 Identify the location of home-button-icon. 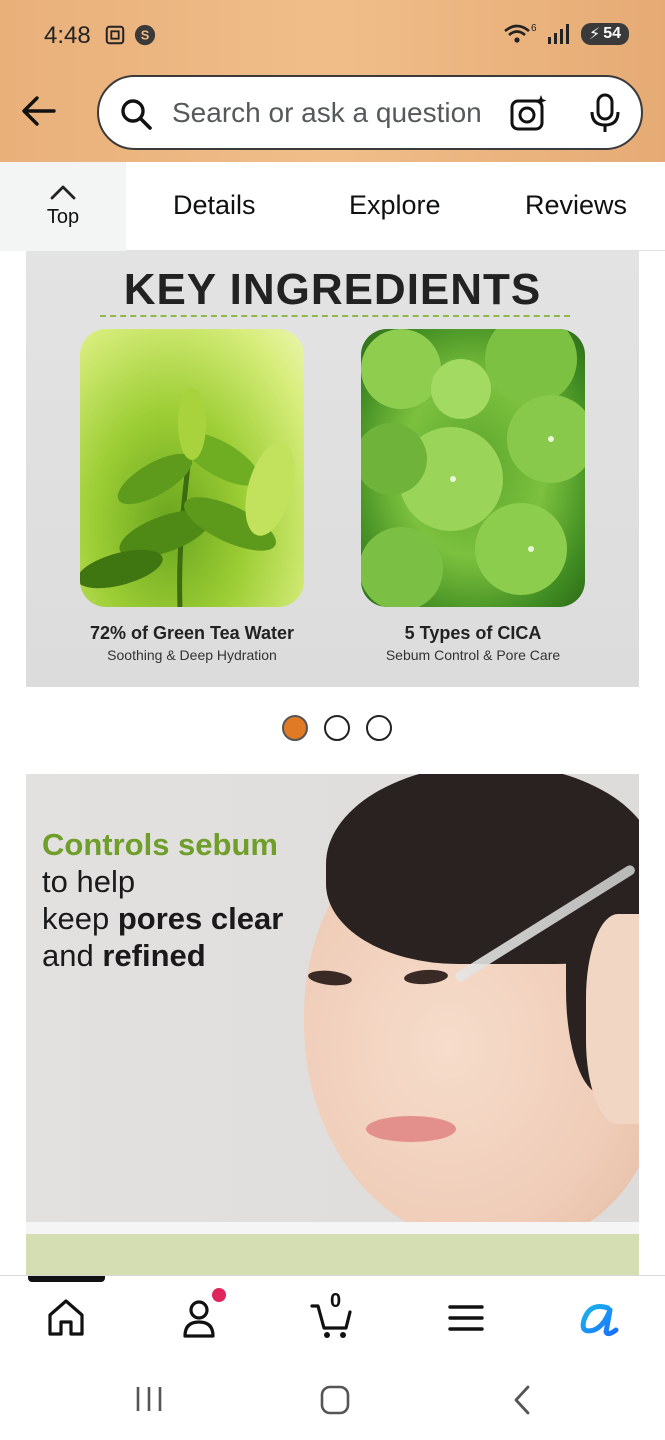
(335, 1400).